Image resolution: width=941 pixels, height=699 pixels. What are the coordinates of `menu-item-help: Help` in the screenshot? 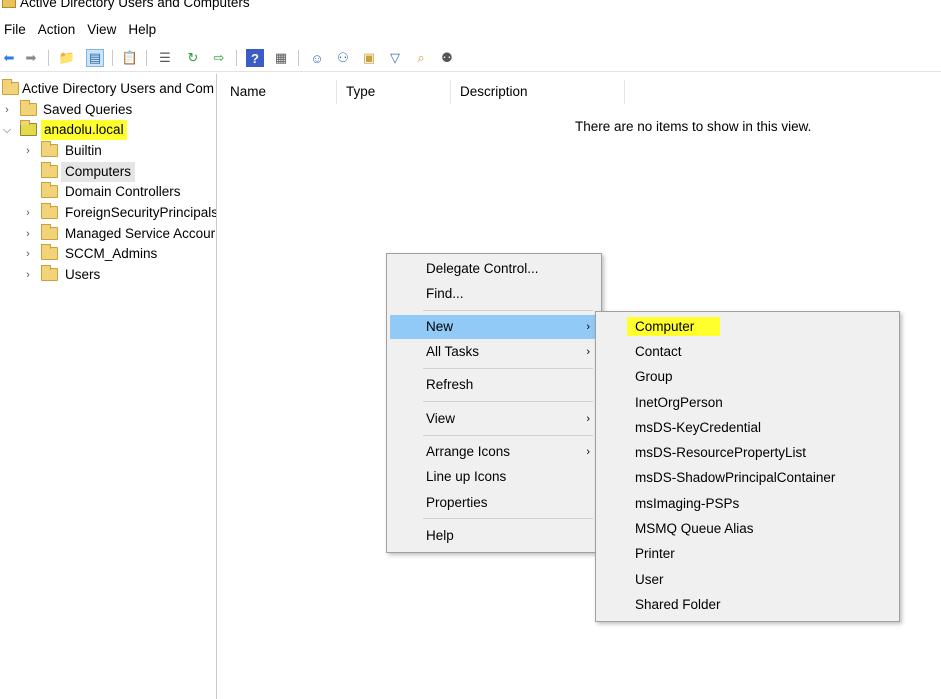 It's located at (494, 536).